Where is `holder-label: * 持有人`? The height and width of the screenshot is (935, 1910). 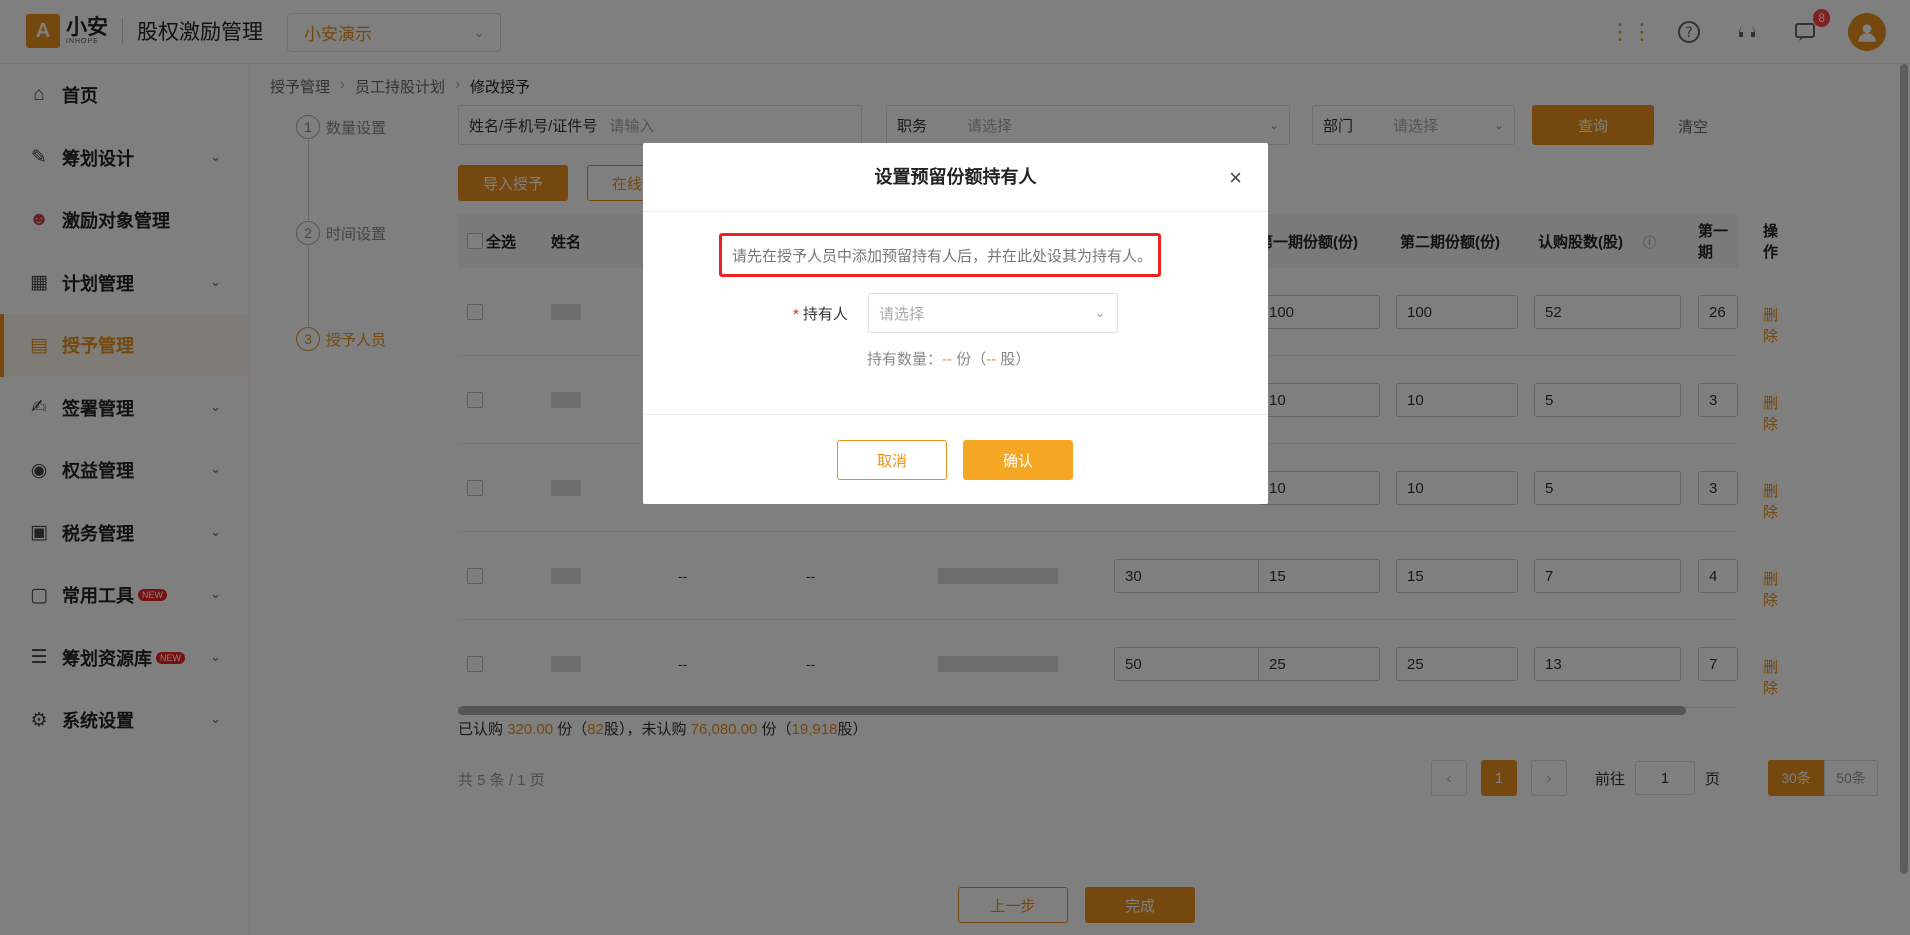 holder-label: * 持有人 is located at coordinates (820, 313).